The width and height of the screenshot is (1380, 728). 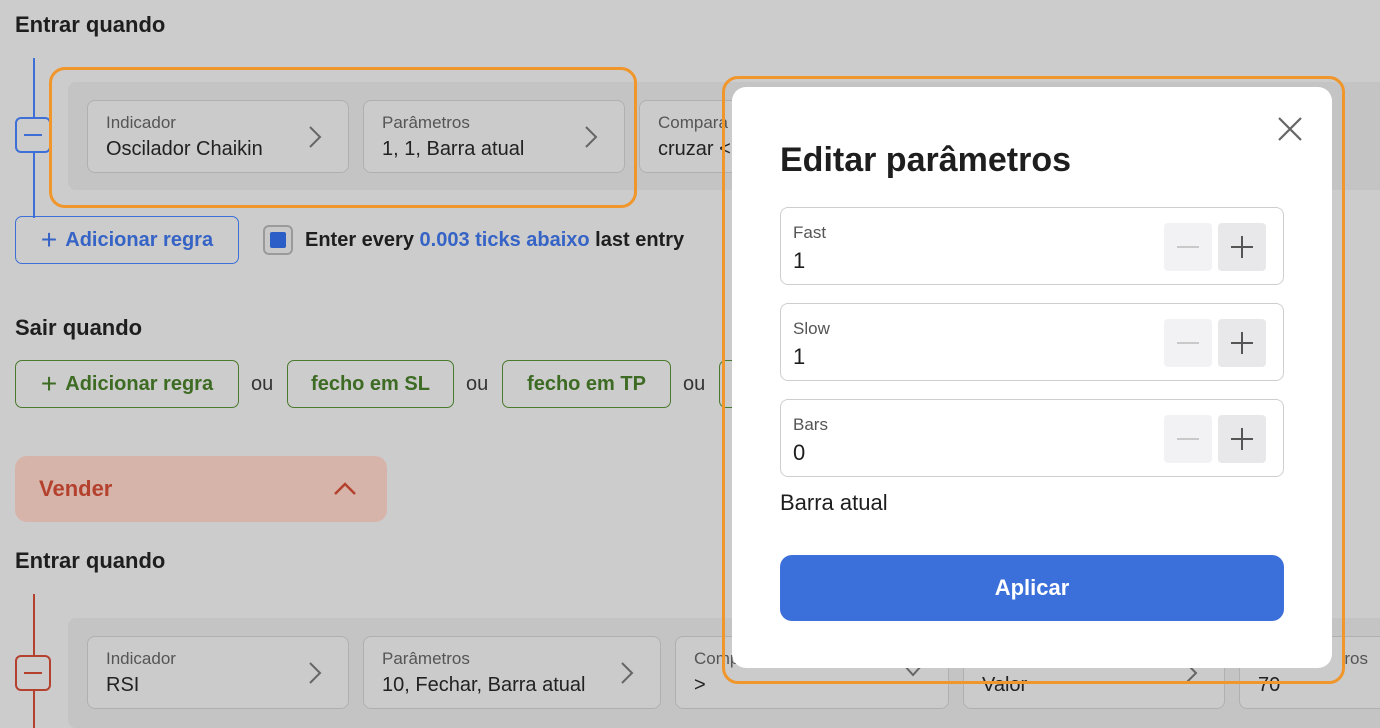 I want to click on sell-indicator-field: Indicador RSI, so click(x=218, y=672).